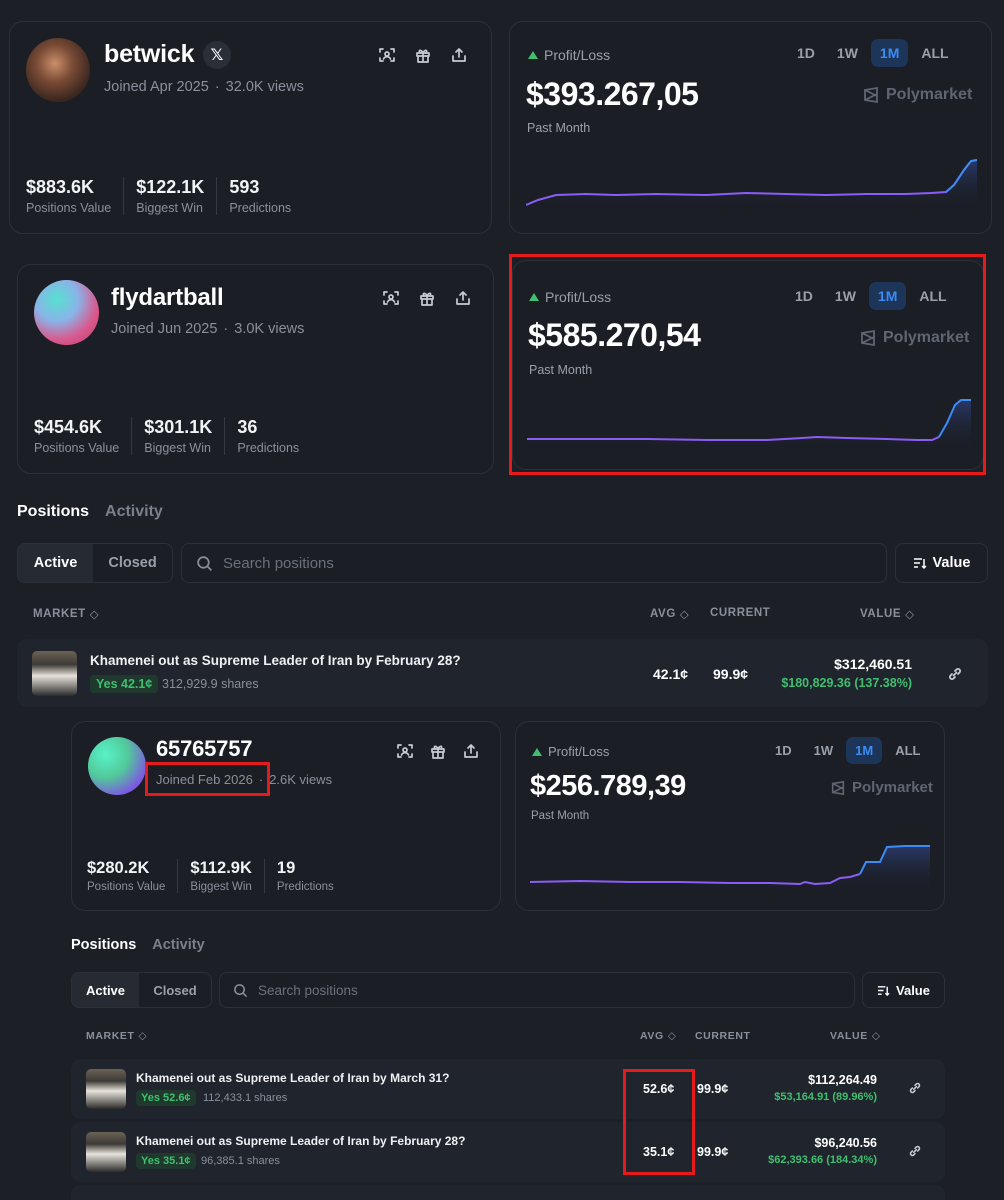  Describe the element at coordinates (614, 335) in the screenshot. I see `pl-value: $585.270,54` at that location.